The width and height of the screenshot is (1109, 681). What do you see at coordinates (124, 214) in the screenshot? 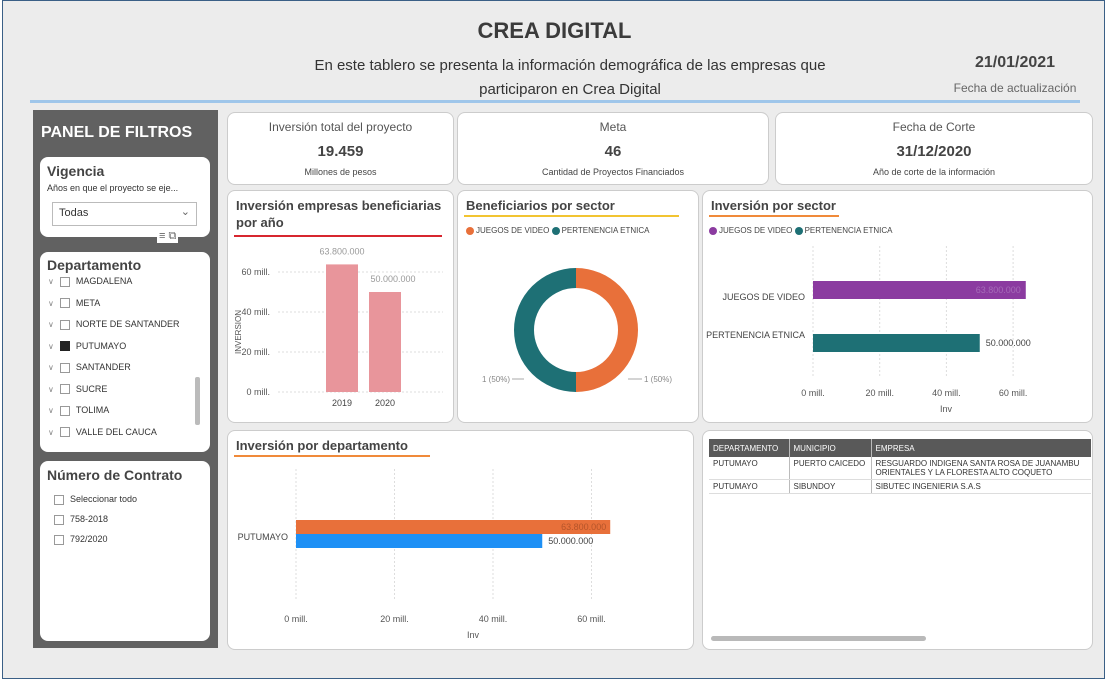
I see `vigencia-dropdown: Todas ⌄` at bounding box center [124, 214].